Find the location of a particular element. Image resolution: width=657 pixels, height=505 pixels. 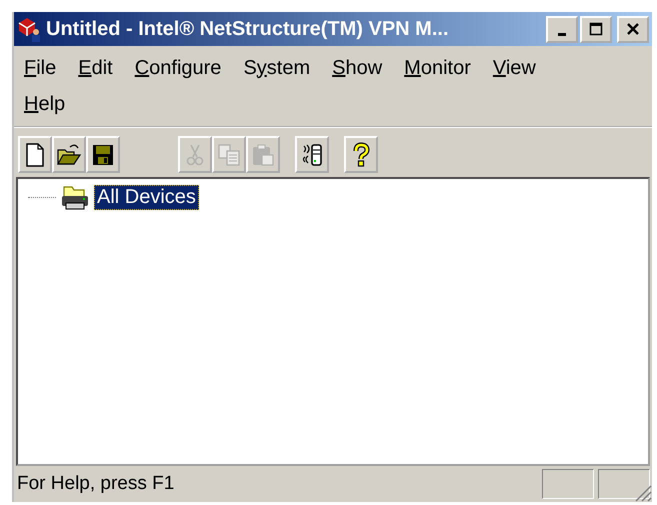

copy-icon is located at coordinates (229, 155).